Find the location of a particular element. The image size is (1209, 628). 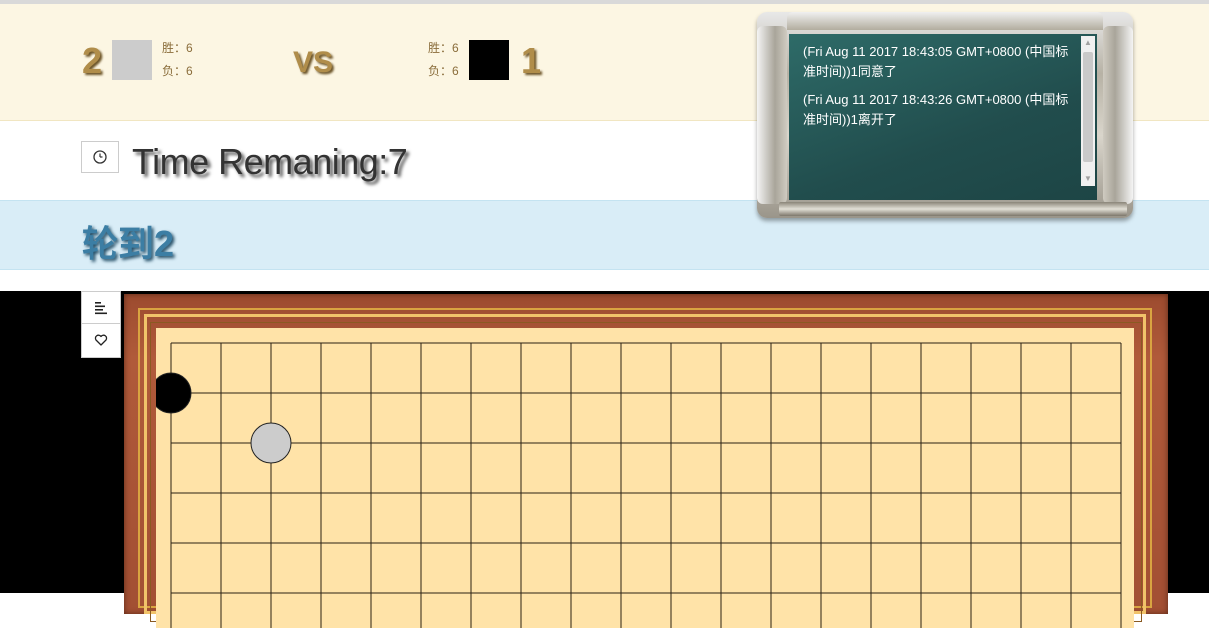

blackboard-left-rail is located at coordinates (772, 115).